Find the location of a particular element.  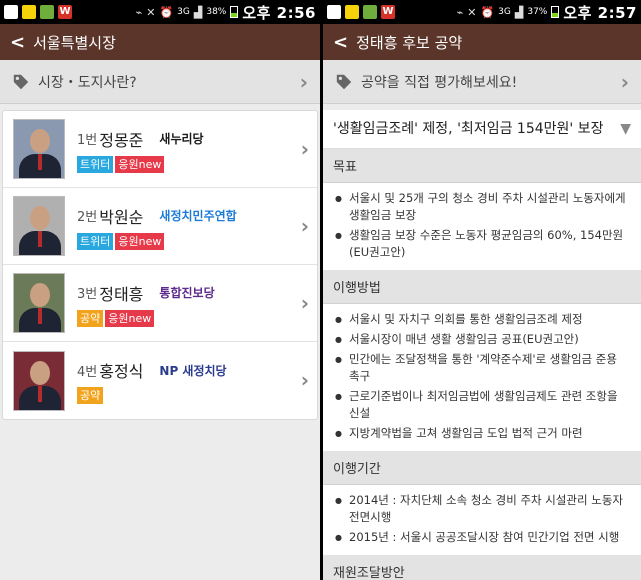

pledge-title-text: '생활임금조례' 제정, '최저임금 154만원' 보장 is located at coordinates (468, 129).